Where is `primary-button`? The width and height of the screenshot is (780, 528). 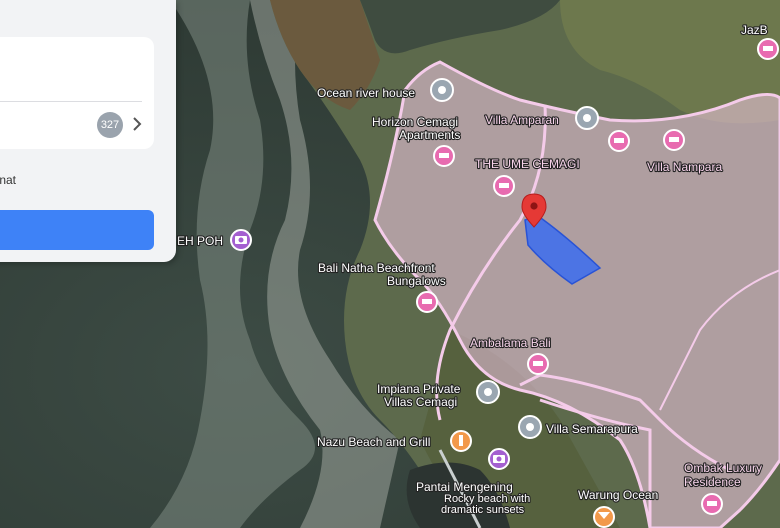
primary-button is located at coordinates (77, 230).